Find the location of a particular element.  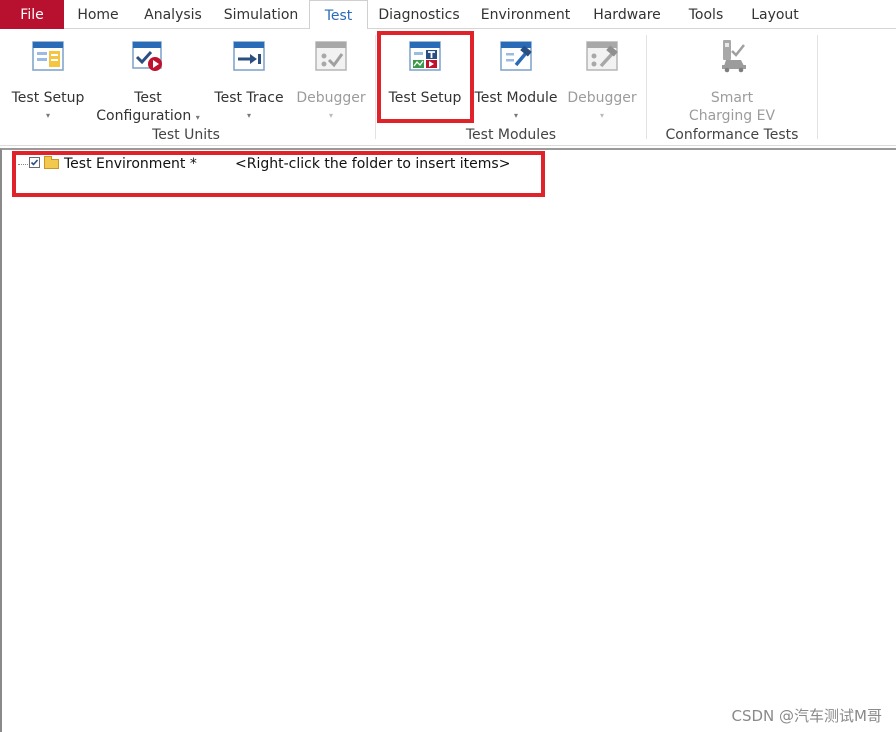

smart-charging-label-line2: Charging EV is located at coordinates (732, 116).